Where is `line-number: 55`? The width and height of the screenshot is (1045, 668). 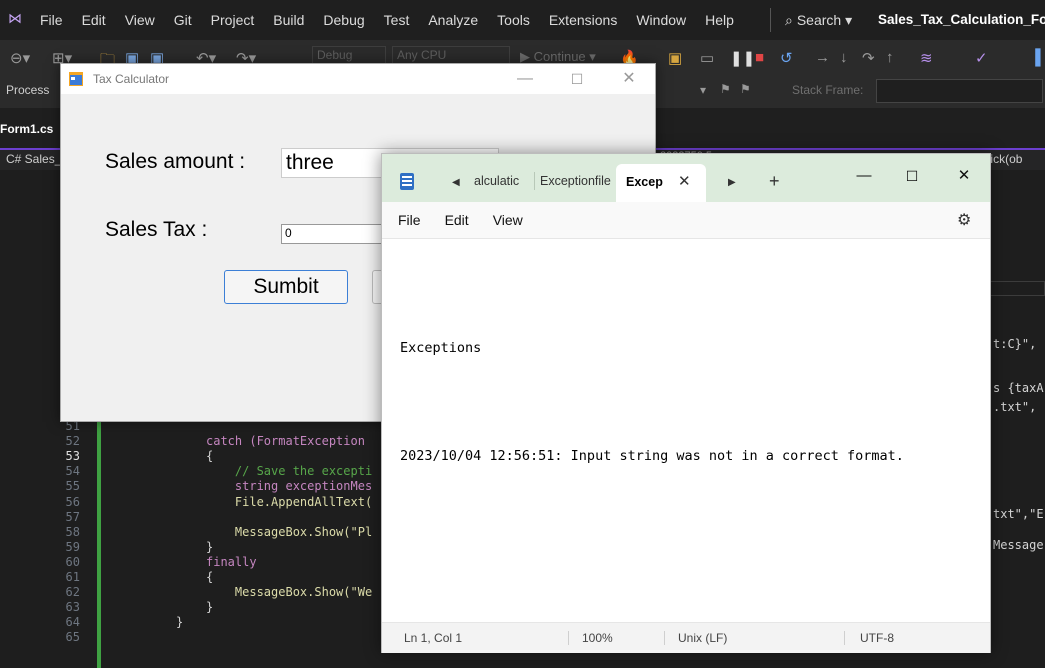
line-number: 55 is located at coordinates (72, 486).